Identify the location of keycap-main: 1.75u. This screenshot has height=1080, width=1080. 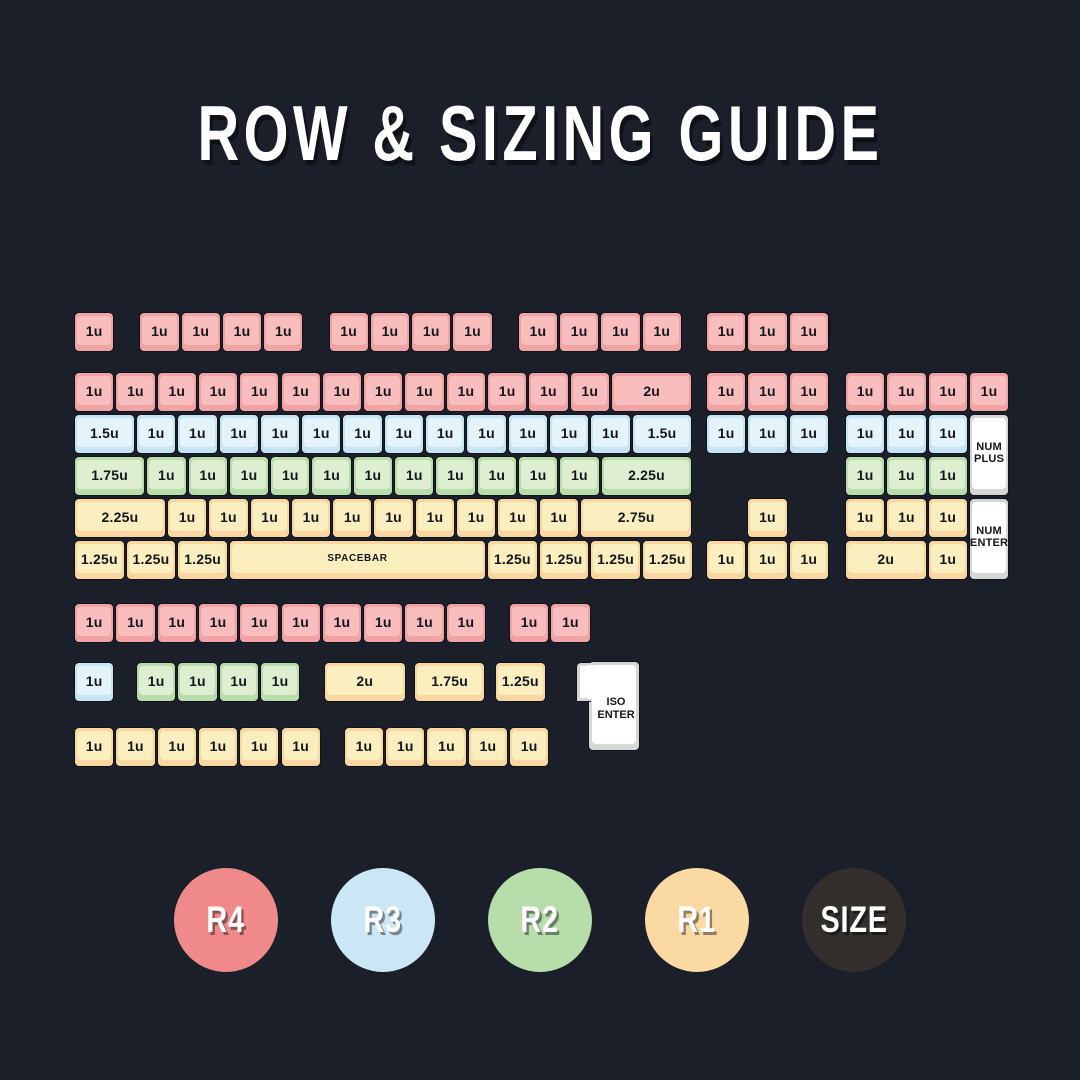
(110, 476).